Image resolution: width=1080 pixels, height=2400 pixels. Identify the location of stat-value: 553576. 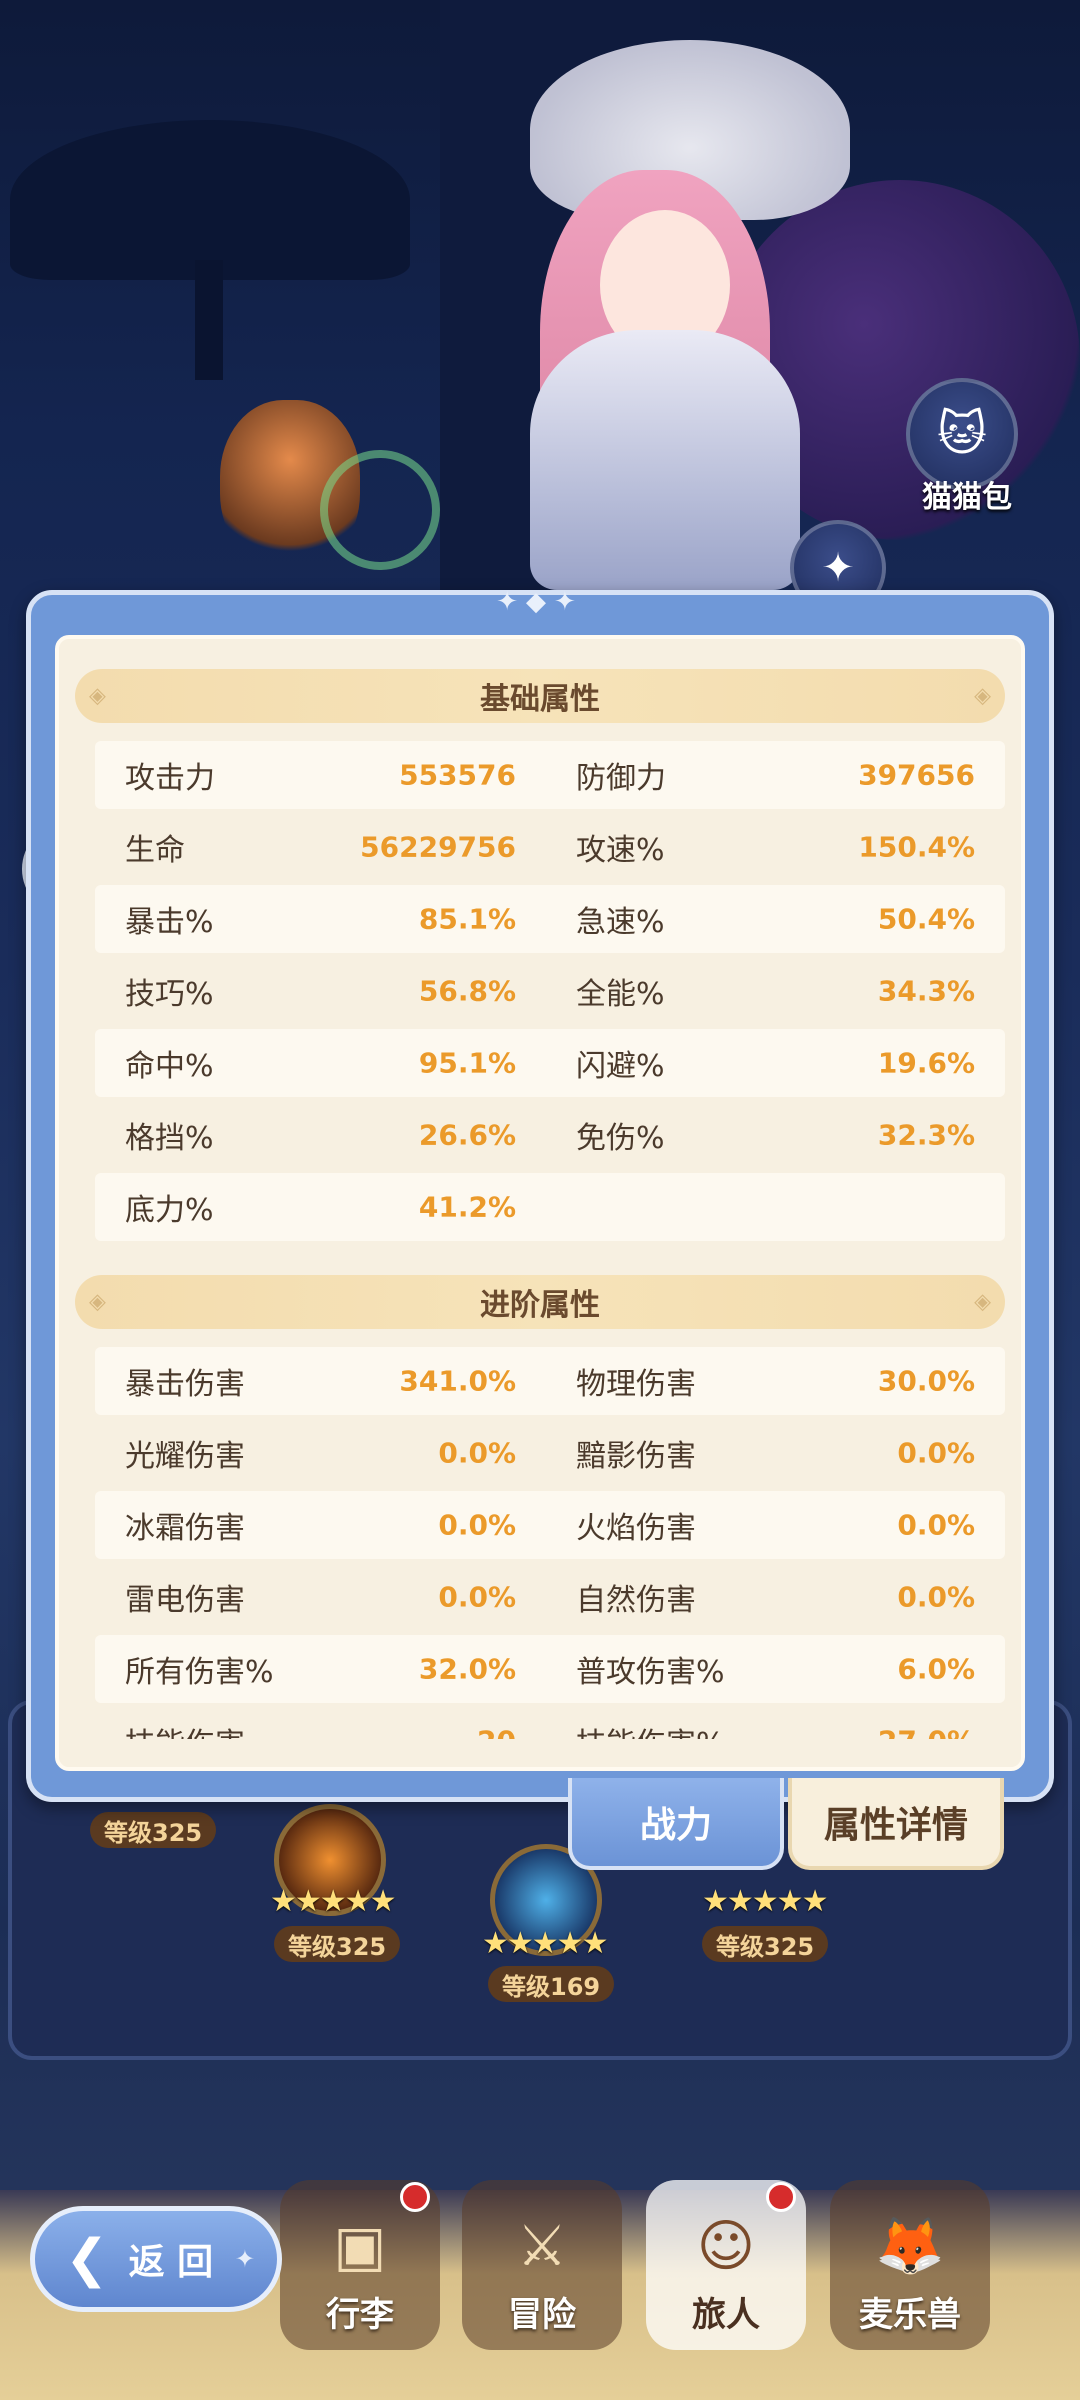
(457, 775).